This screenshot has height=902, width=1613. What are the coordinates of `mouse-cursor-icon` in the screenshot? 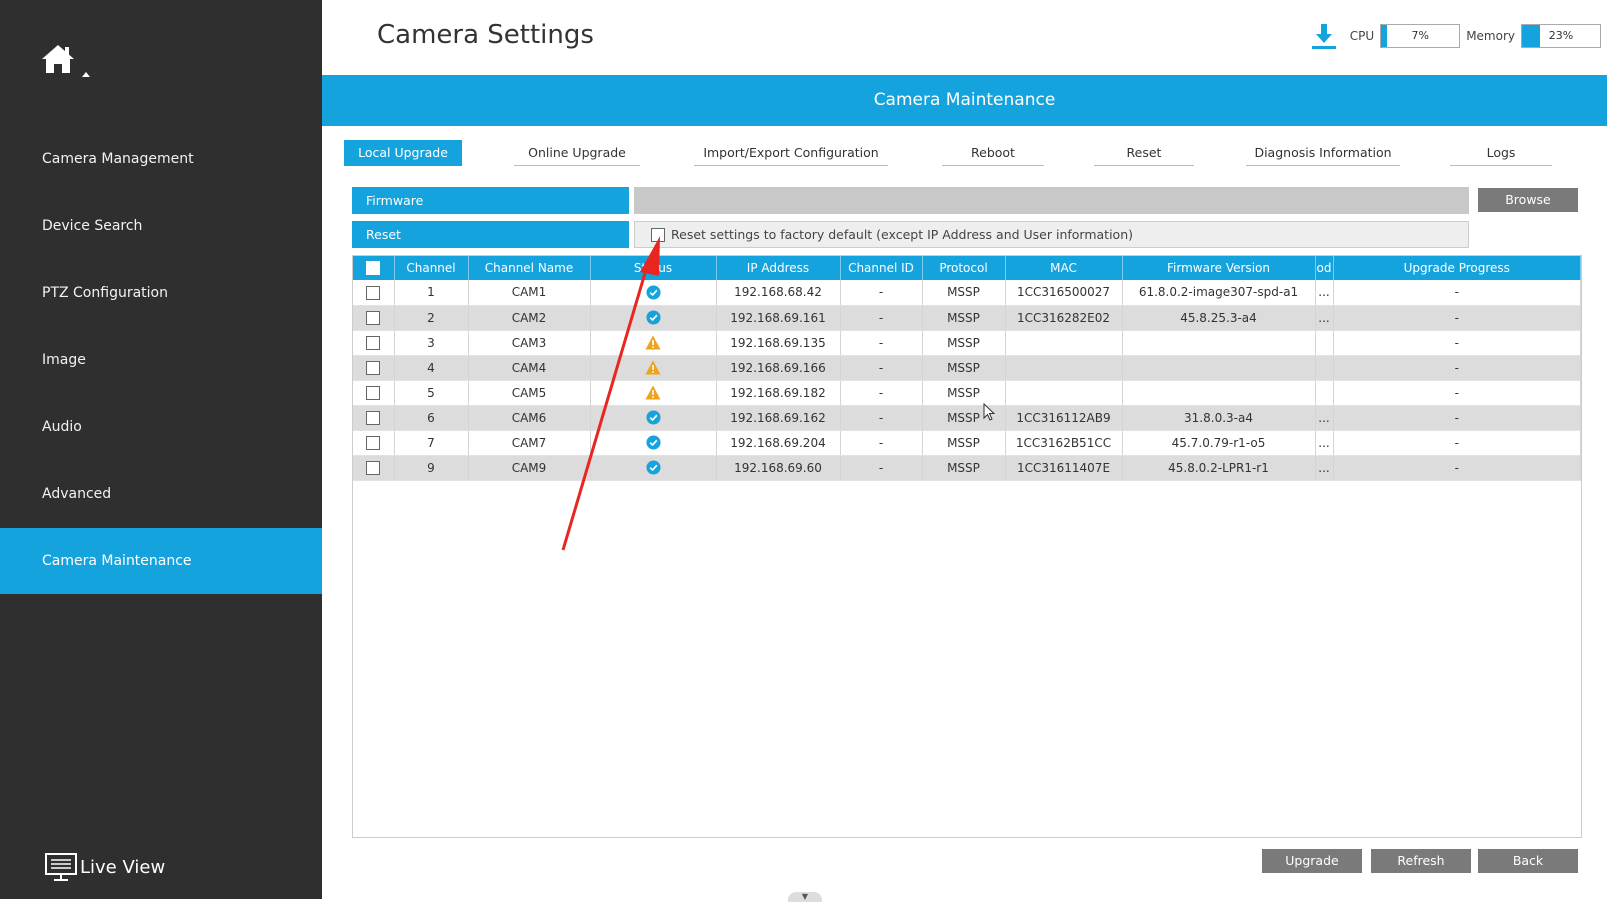 It's located at (989, 412).